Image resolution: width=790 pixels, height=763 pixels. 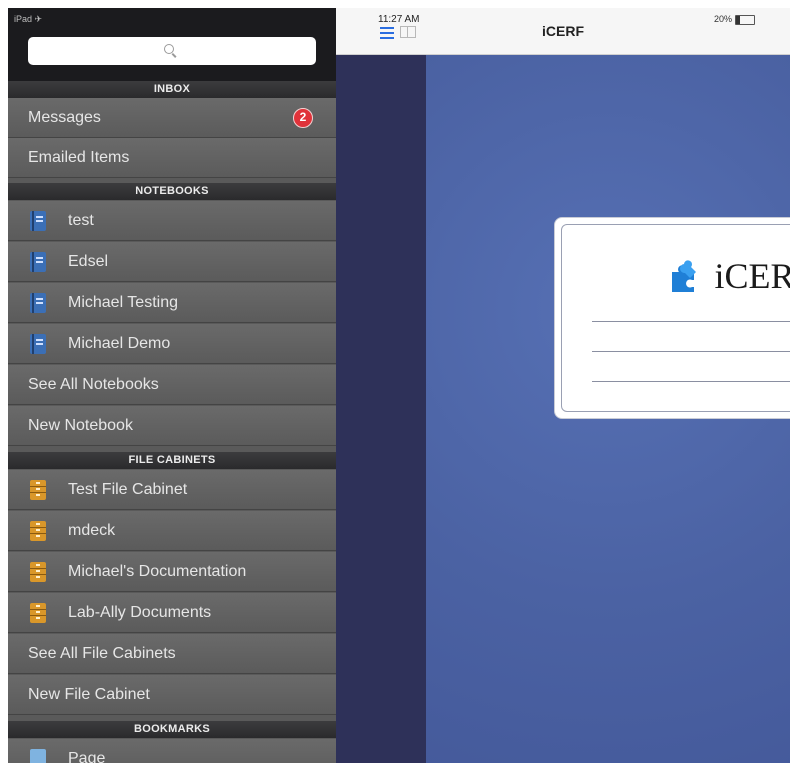 What do you see at coordinates (172, 118) in the screenshot?
I see `sidebar-item-messages: Messages 2` at bounding box center [172, 118].